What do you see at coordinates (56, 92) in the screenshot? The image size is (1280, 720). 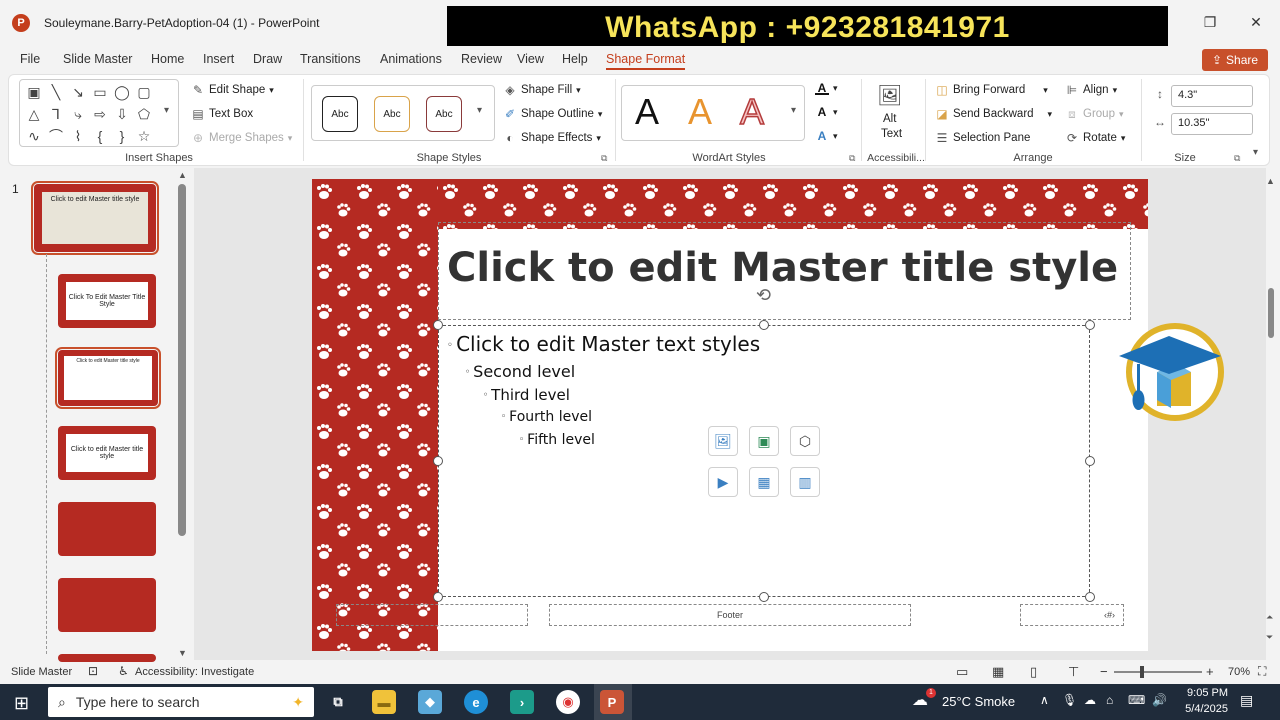 I see `line-shape-icon: ╲` at bounding box center [56, 92].